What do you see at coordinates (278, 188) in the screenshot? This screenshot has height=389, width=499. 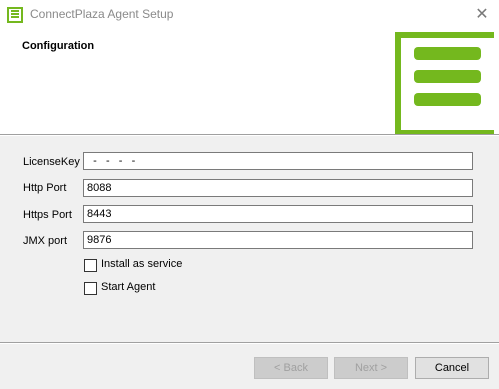 I see `http-port-field` at bounding box center [278, 188].